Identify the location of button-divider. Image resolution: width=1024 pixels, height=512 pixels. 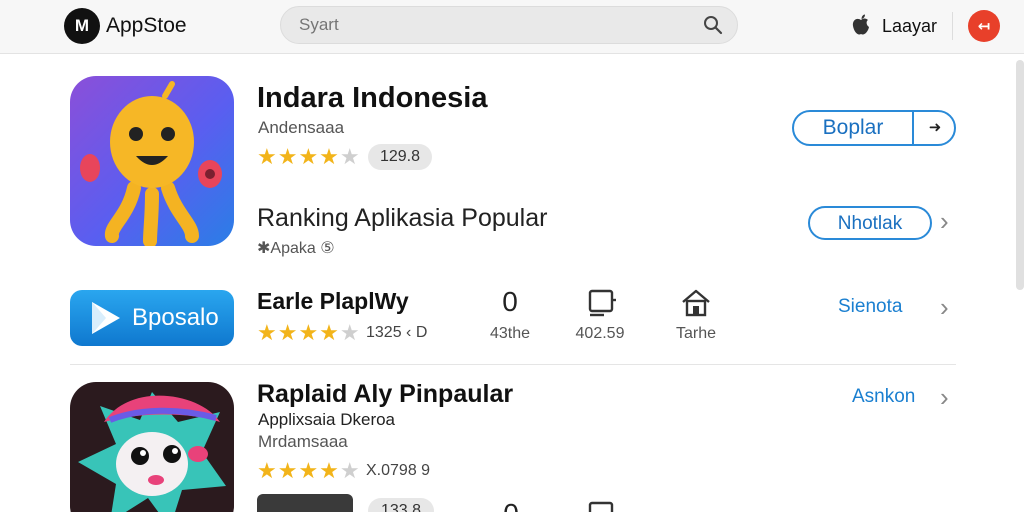
(913, 128).